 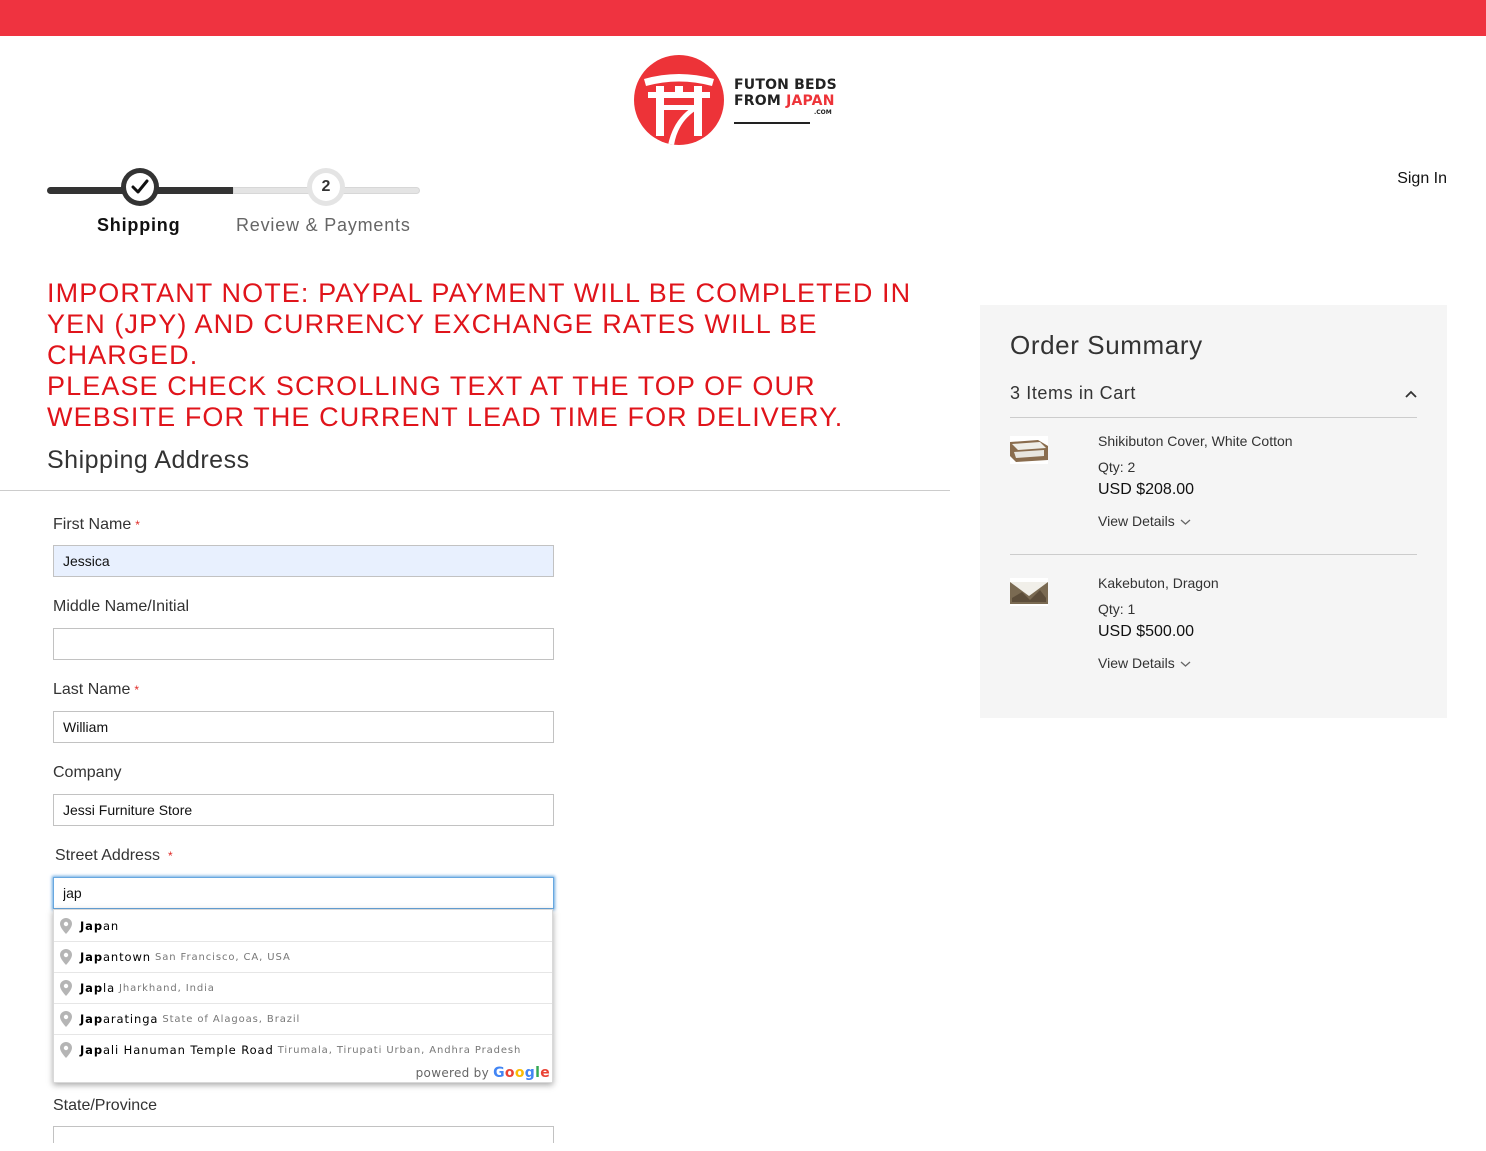 I want to click on items-in-cart-toggle: 3 Items in Cart, so click(x=1073, y=393).